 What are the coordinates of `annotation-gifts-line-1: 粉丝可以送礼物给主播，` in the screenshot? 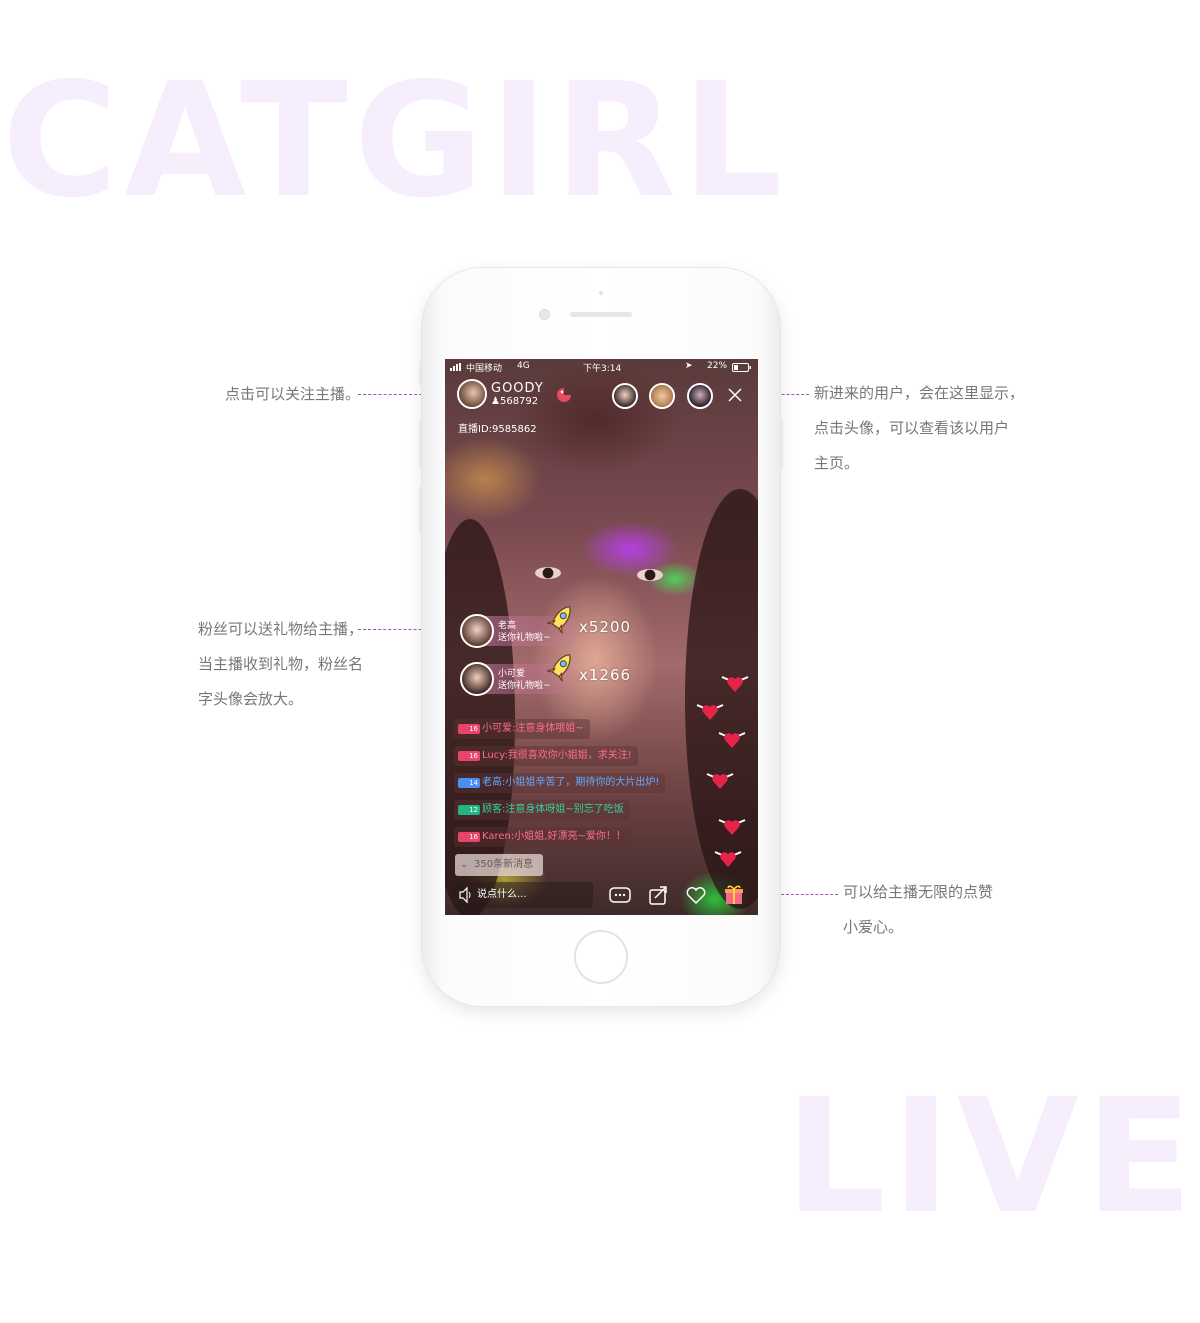 It's located at (281, 629).